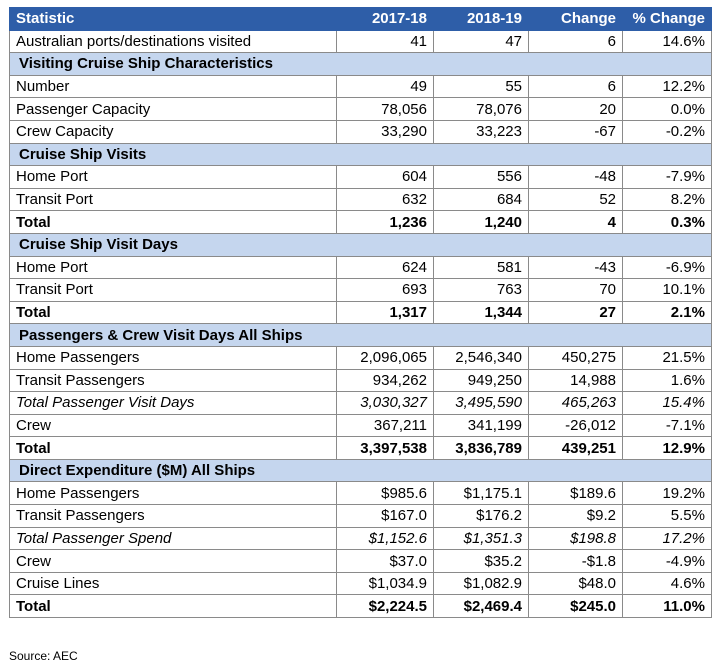 Image resolution: width=720 pixels, height=672 pixels. What do you see at coordinates (667, 561) in the screenshot?
I see `pct-change-value: -4.9%` at bounding box center [667, 561].